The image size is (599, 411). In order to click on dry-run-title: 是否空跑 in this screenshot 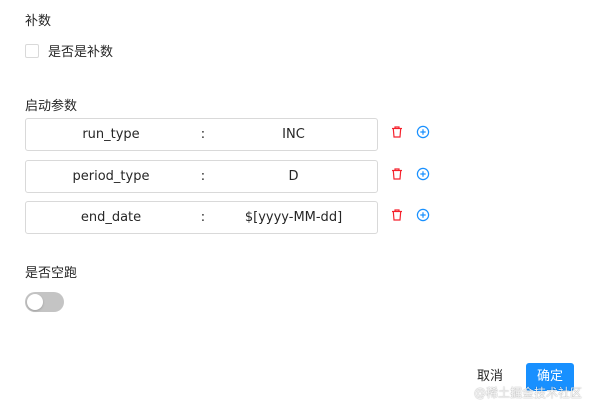, I will do `click(51, 273)`.